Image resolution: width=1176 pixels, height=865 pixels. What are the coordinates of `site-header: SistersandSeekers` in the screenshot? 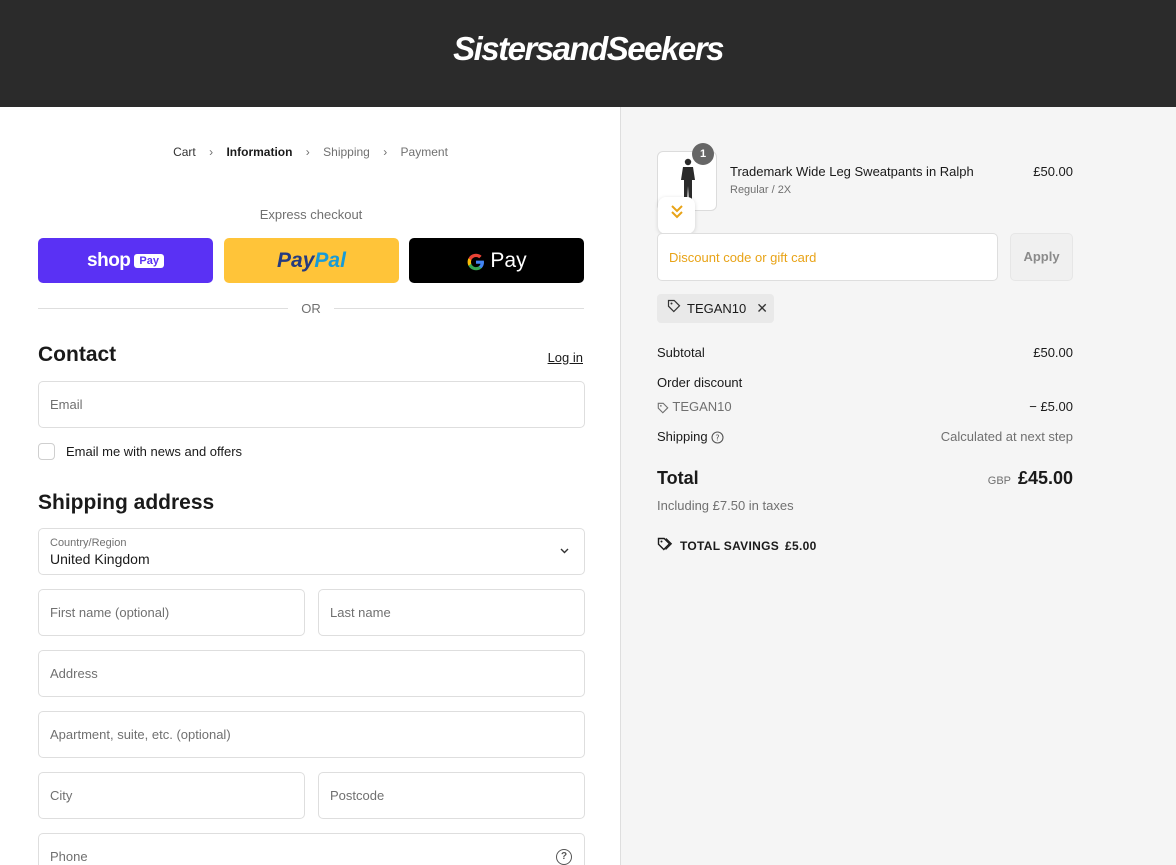 It's located at (588, 53).